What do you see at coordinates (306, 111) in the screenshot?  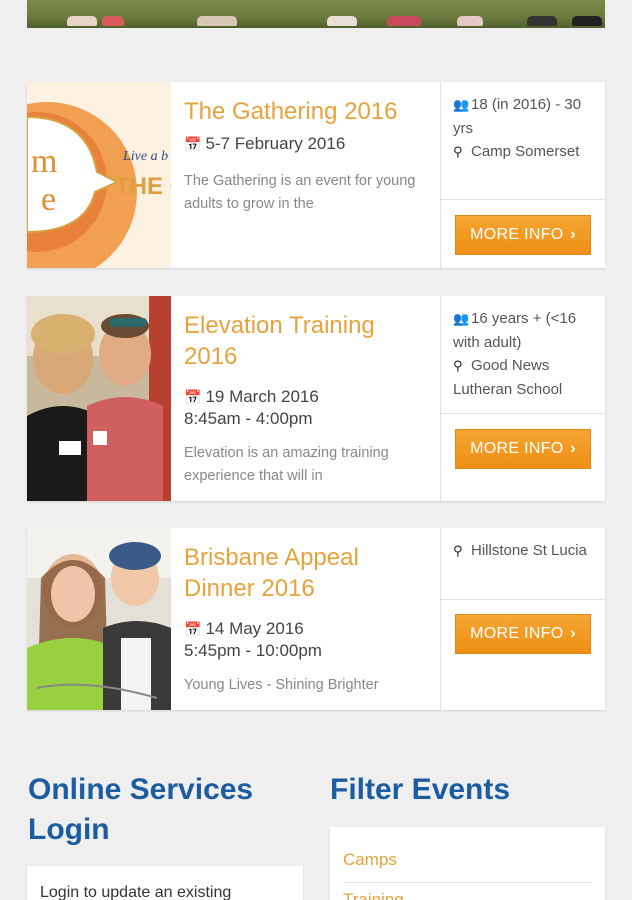 I see `event-title: The Gathering 2016` at bounding box center [306, 111].